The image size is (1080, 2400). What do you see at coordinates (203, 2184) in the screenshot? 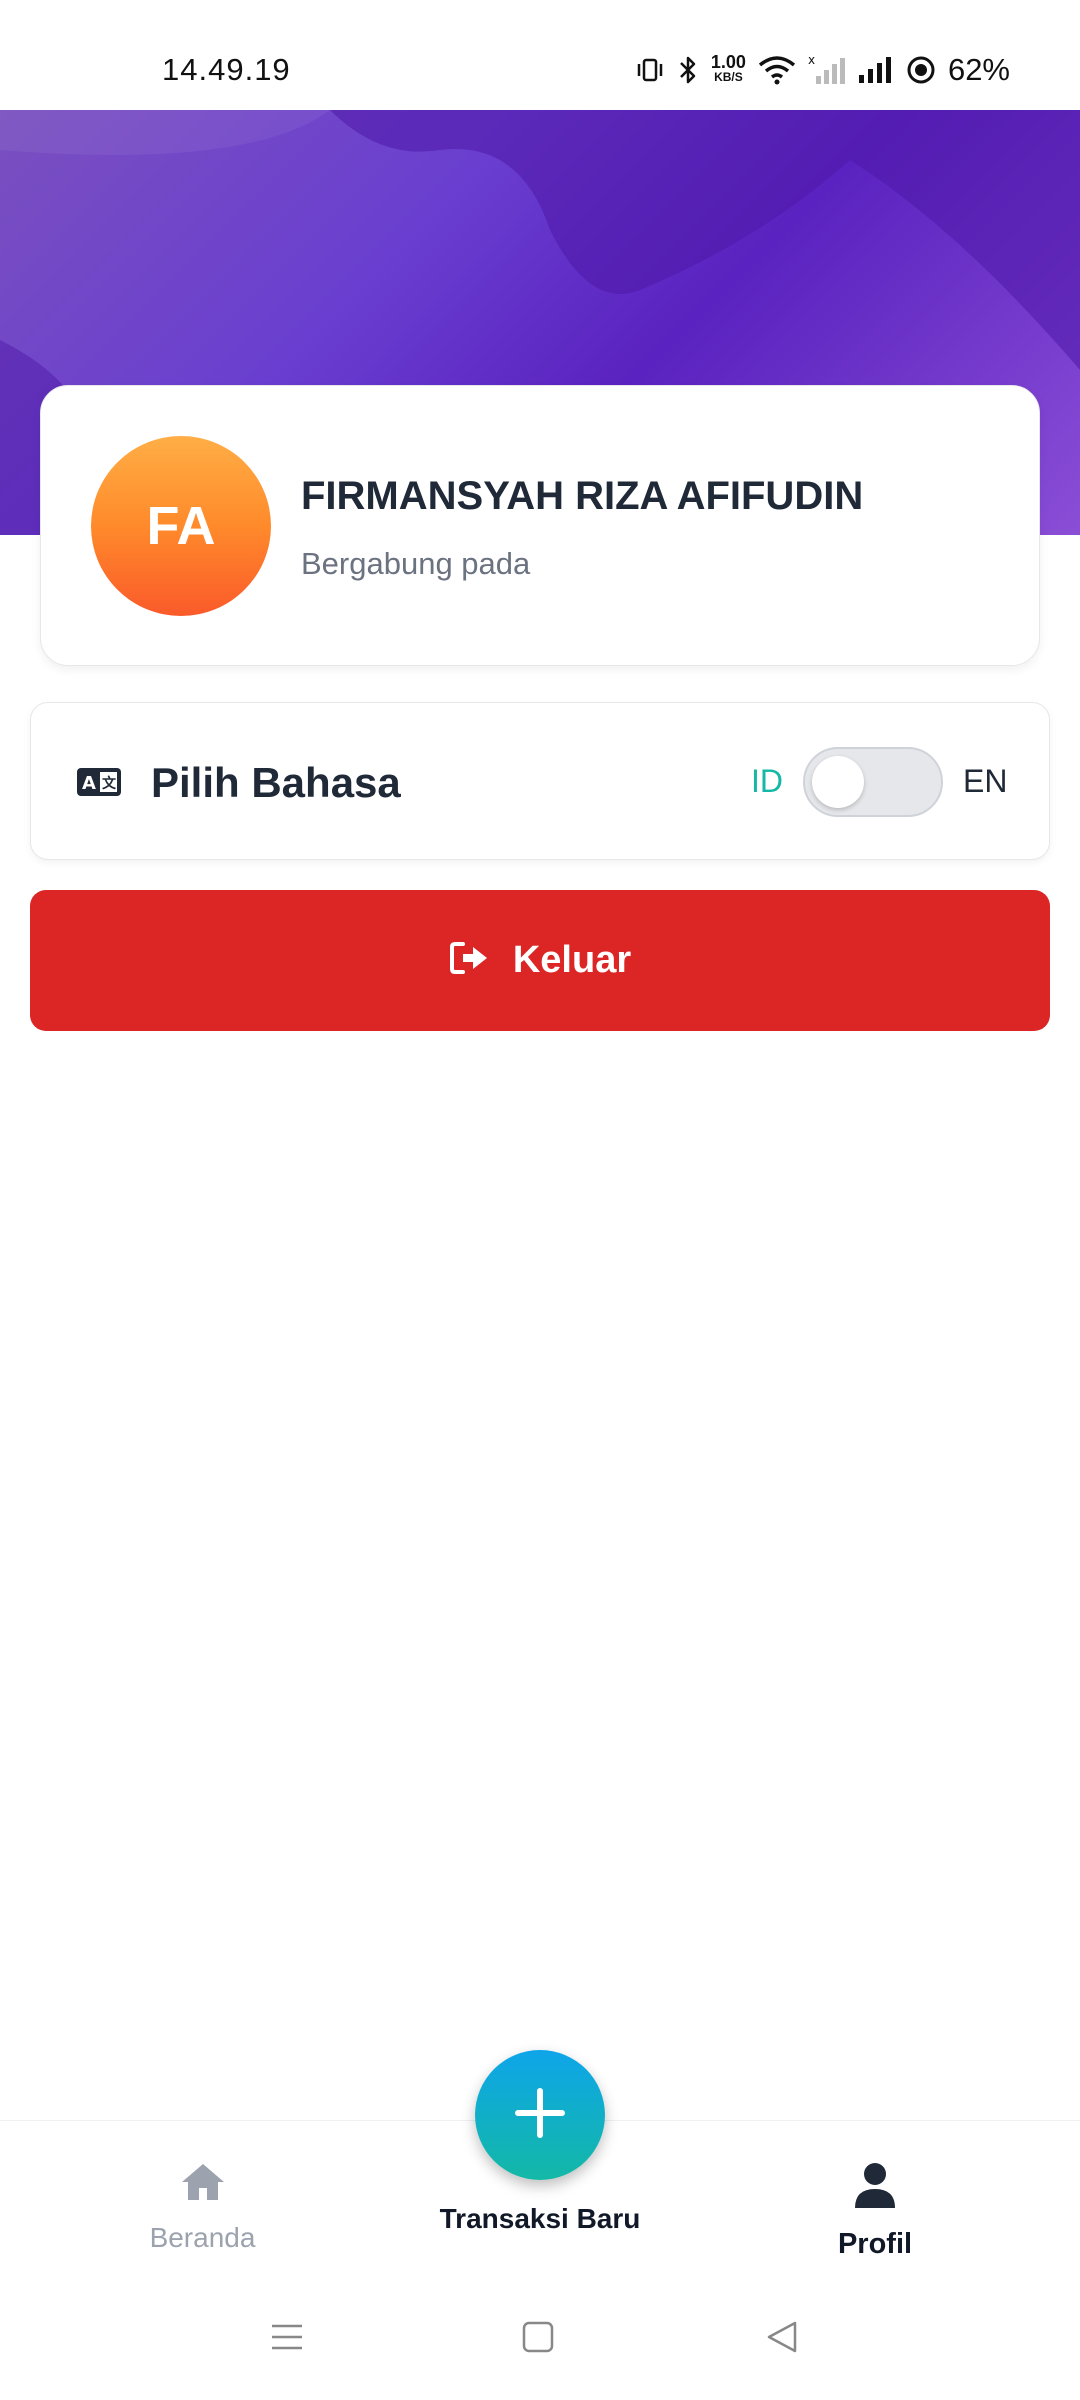
I see `home-icon` at bounding box center [203, 2184].